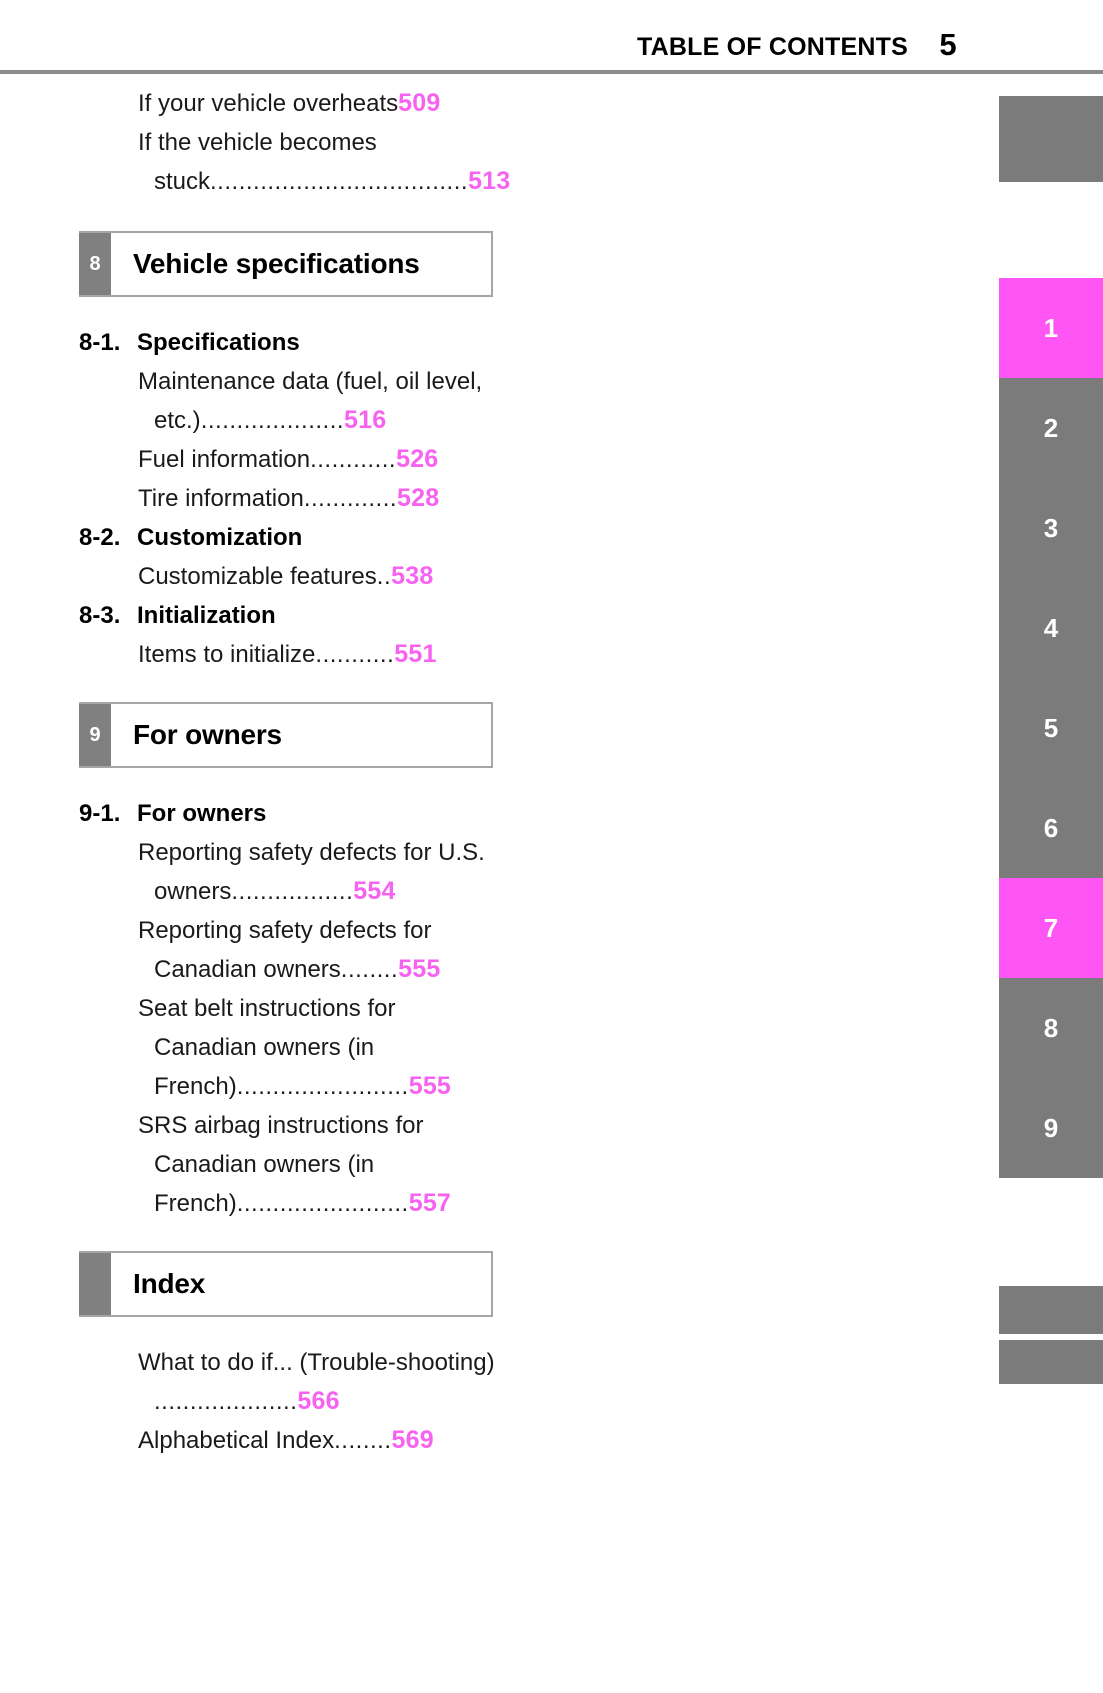 The width and height of the screenshot is (1103, 1693). I want to click on side-tab-label: 5, so click(1051, 727).